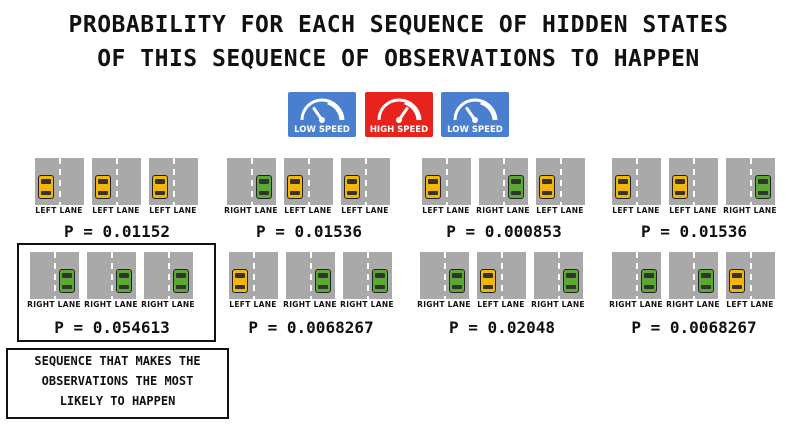 This screenshot has height=424, width=797. I want to click on sequence-probability: P = 0.02048, so click(502, 327).